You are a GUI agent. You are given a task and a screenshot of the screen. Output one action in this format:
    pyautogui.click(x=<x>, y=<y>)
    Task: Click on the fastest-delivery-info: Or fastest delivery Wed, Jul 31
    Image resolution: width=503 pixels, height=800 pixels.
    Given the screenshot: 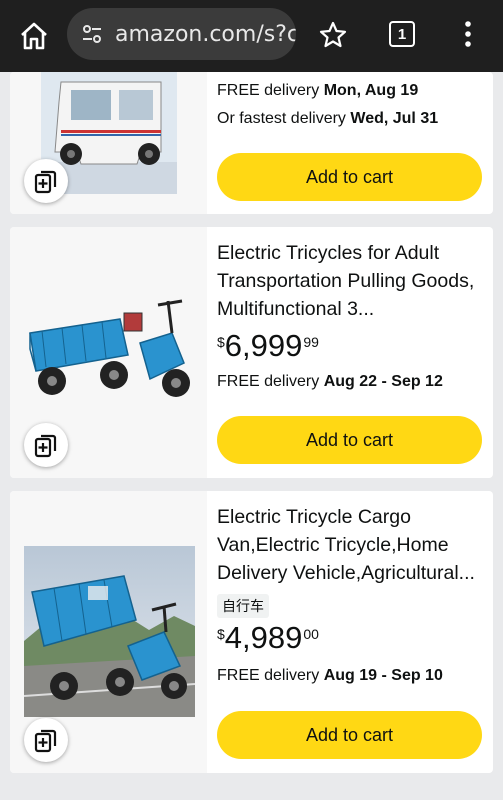 What is the action you would take?
    pyautogui.click(x=328, y=118)
    